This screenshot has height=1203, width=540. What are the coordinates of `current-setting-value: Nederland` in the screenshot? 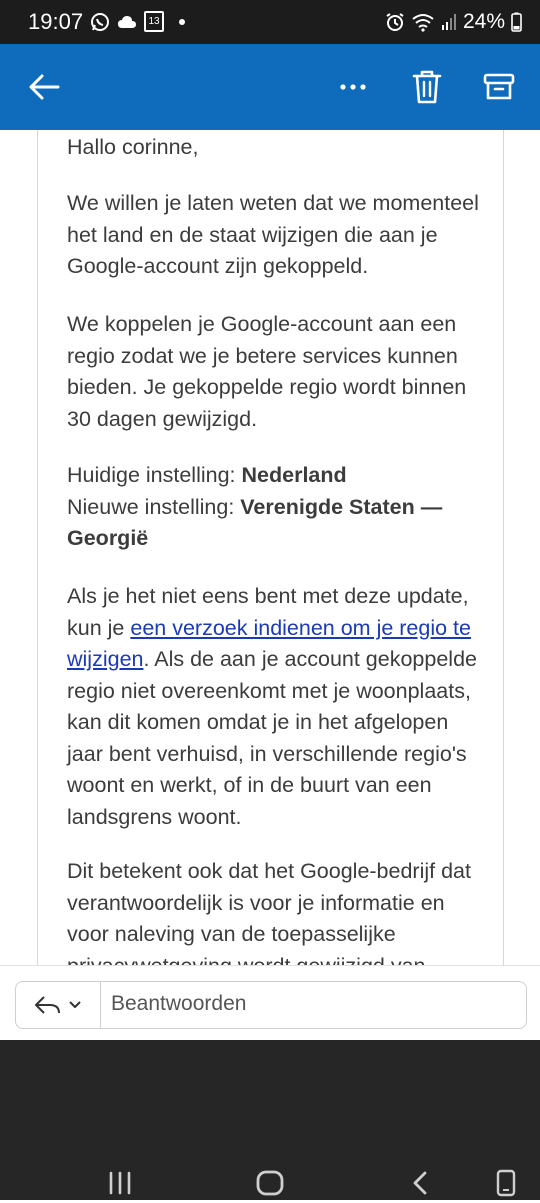 It's located at (294, 475).